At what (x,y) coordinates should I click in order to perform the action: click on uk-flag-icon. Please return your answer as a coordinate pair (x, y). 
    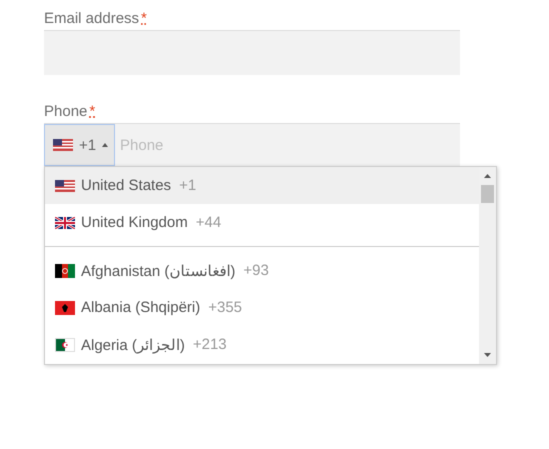
    Looking at the image, I should click on (65, 222).